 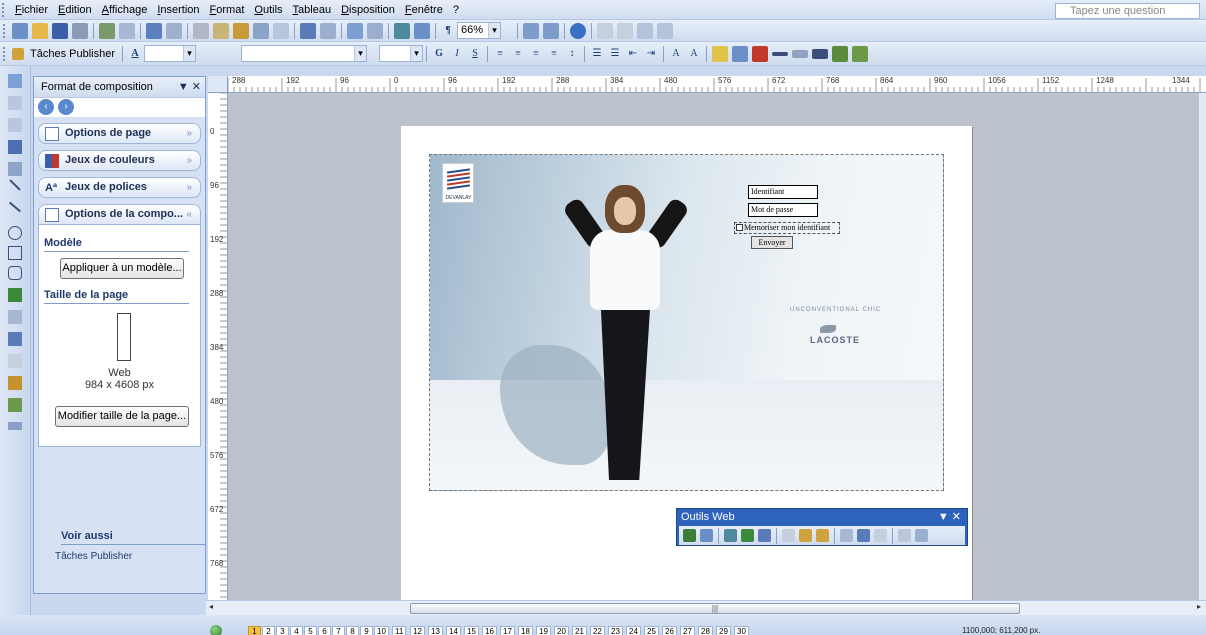 What do you see at coordinates (375, 30) in the screenshot?
I see `send-backward-icon` at bounding box center [375, 30].